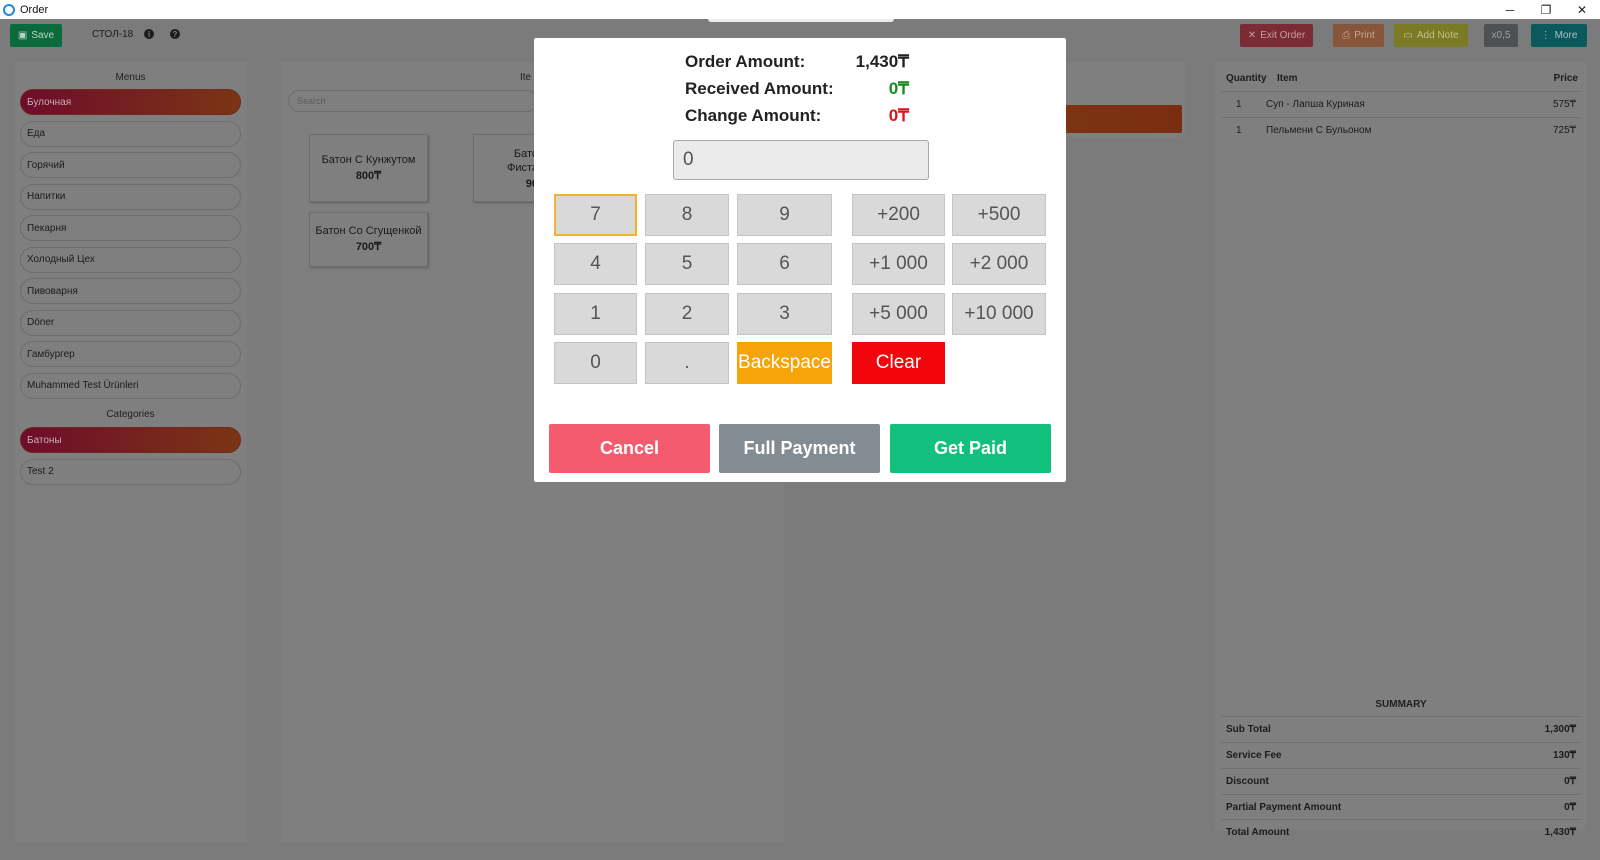  What do you see at coordinates (1315, 104) in the screenshot?
I see `order-item-name: Суп - Лапша Куриная` at bounding box center [1315, 104].